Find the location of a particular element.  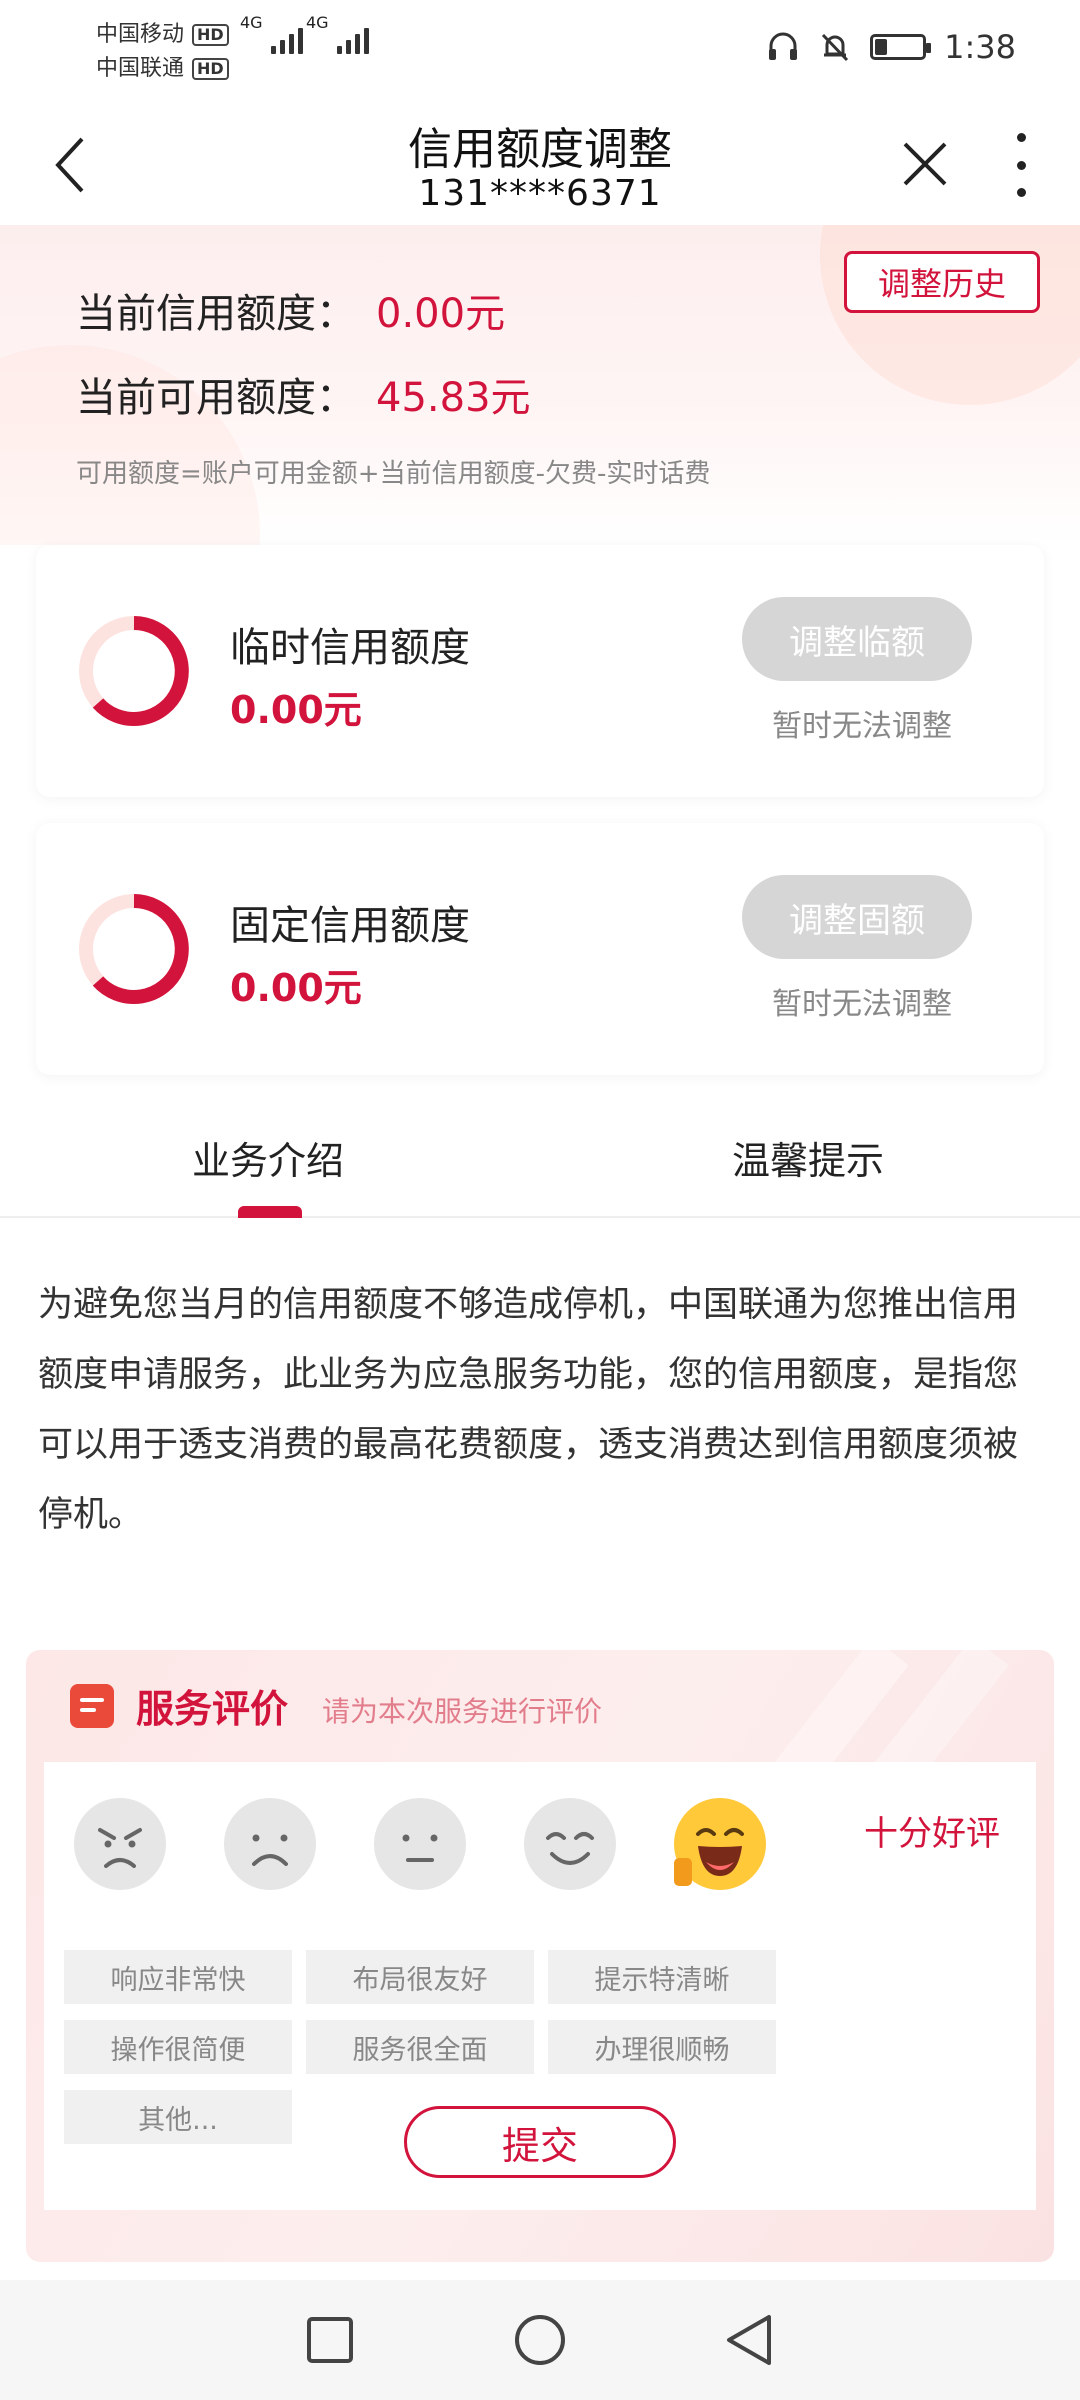

rating-faces is located at coordinates (420, 1844).